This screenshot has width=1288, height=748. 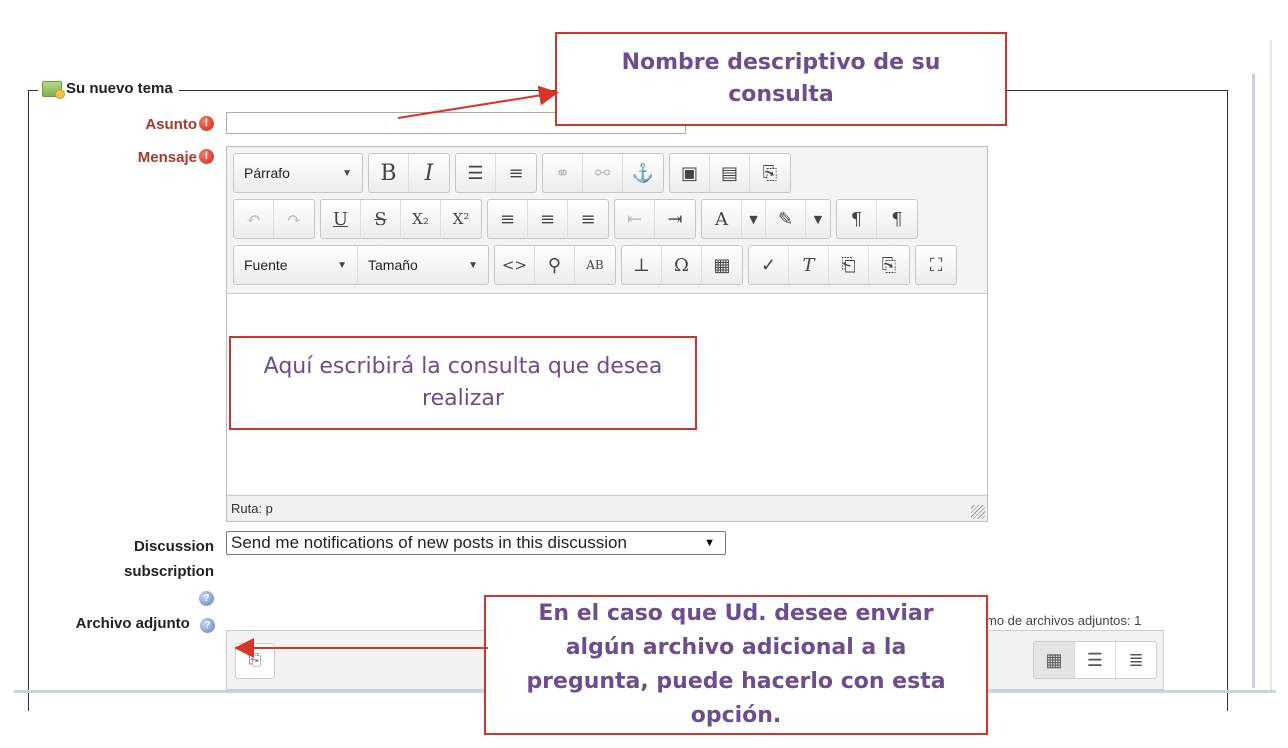 I want to click on arrow-to-subject, so click(x=478, y=102).